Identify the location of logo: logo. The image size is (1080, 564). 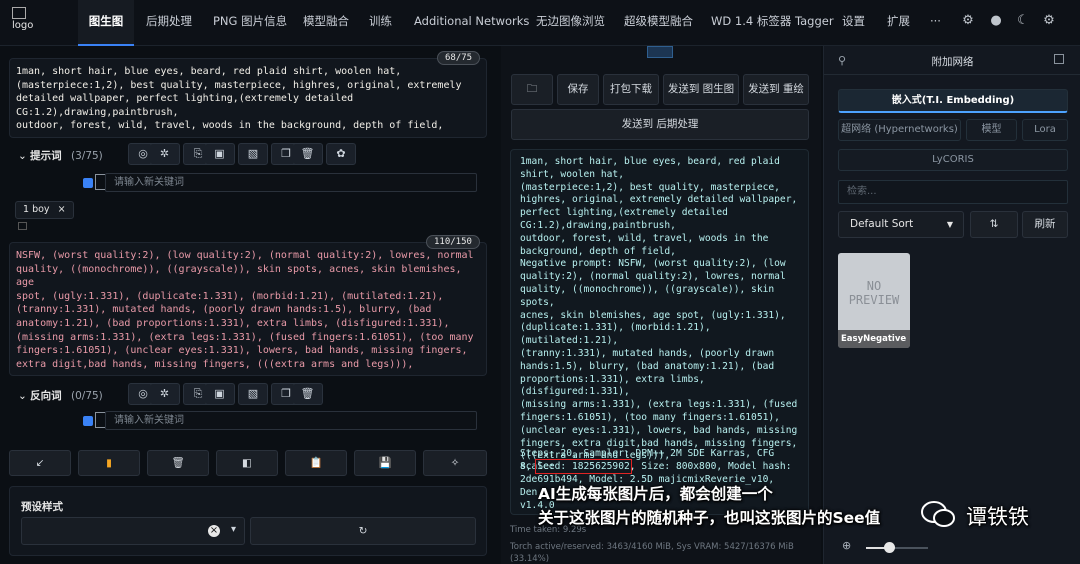
(27, 22).